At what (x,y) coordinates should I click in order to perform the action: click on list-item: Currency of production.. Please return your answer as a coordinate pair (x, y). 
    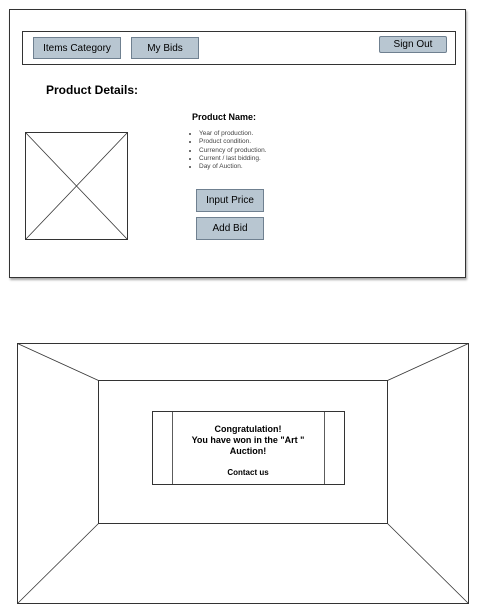
    Looking at the image, I should click on (233, 151).